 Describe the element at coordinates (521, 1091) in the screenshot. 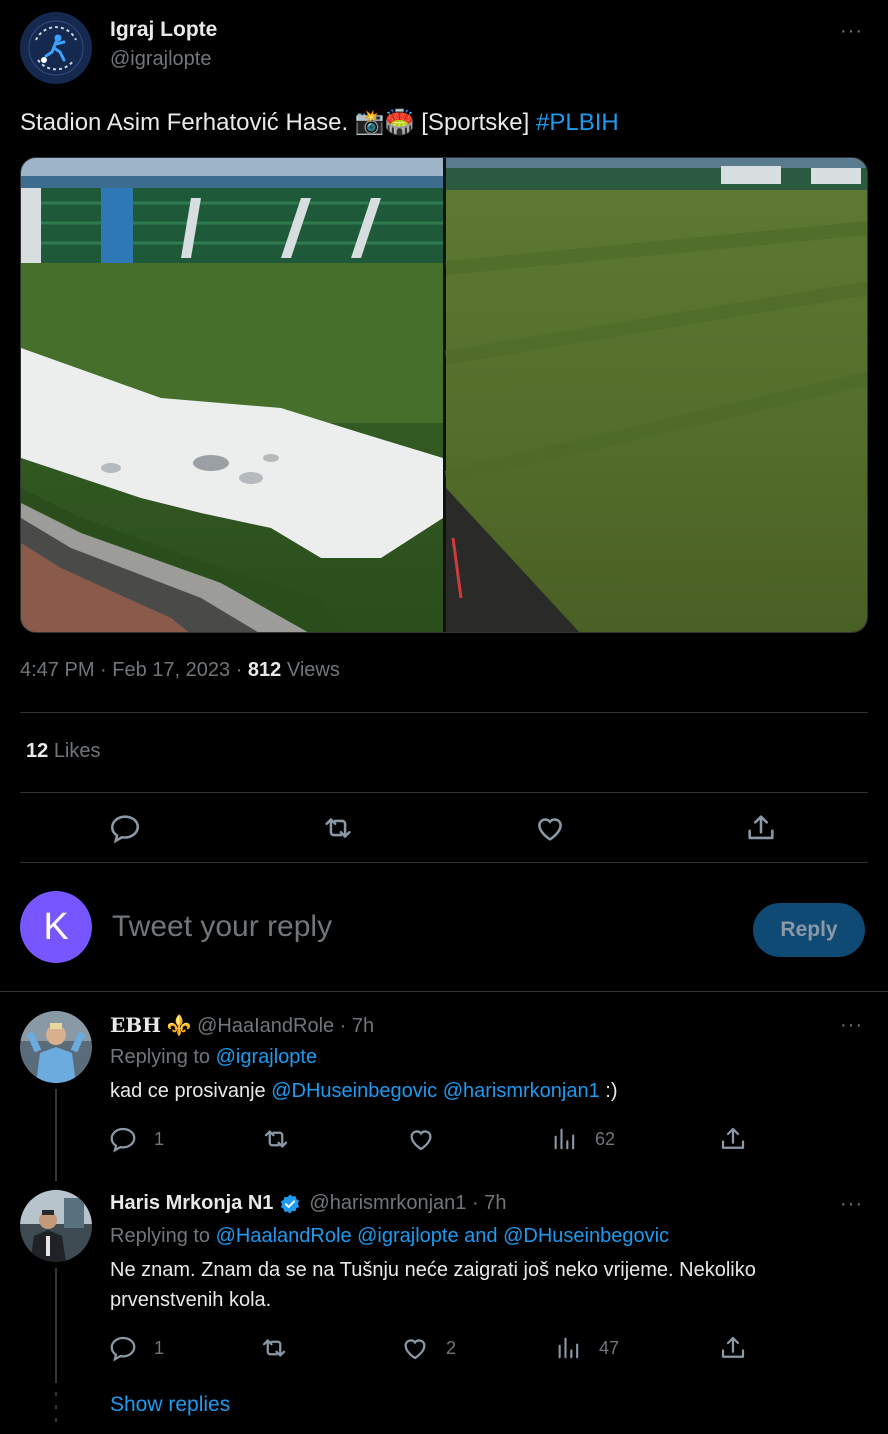

I see `mention-link: @harismrkonjan1` at that location.